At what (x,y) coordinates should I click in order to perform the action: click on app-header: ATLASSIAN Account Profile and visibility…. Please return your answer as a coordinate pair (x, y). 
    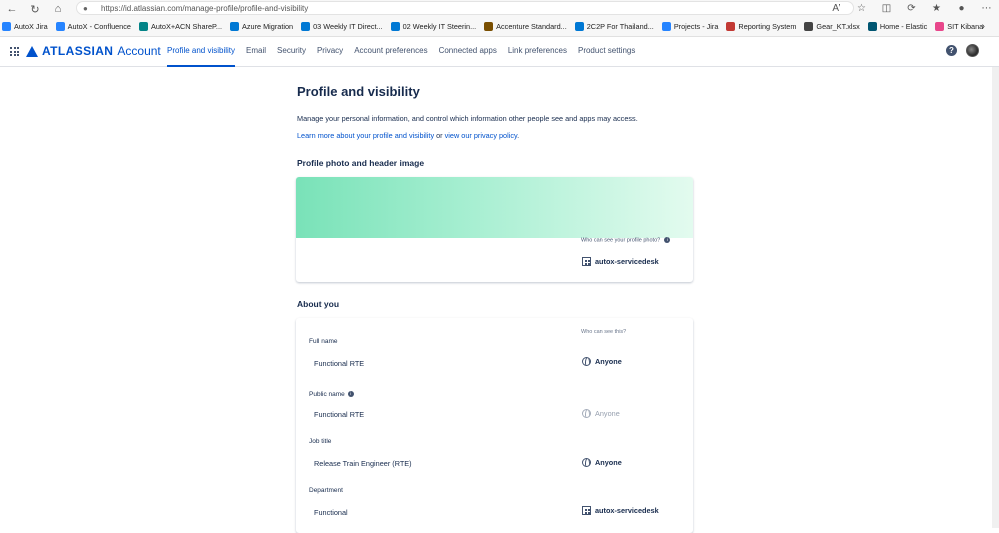
    Looking at the image, I should click on (499, 52).